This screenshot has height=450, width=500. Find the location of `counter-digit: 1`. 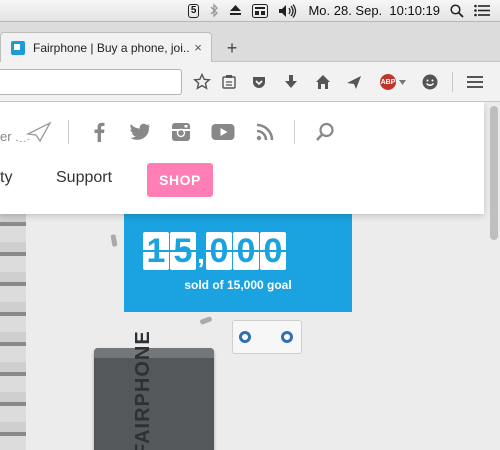

counter-digit: 1 is located at coordinates (156, 251).